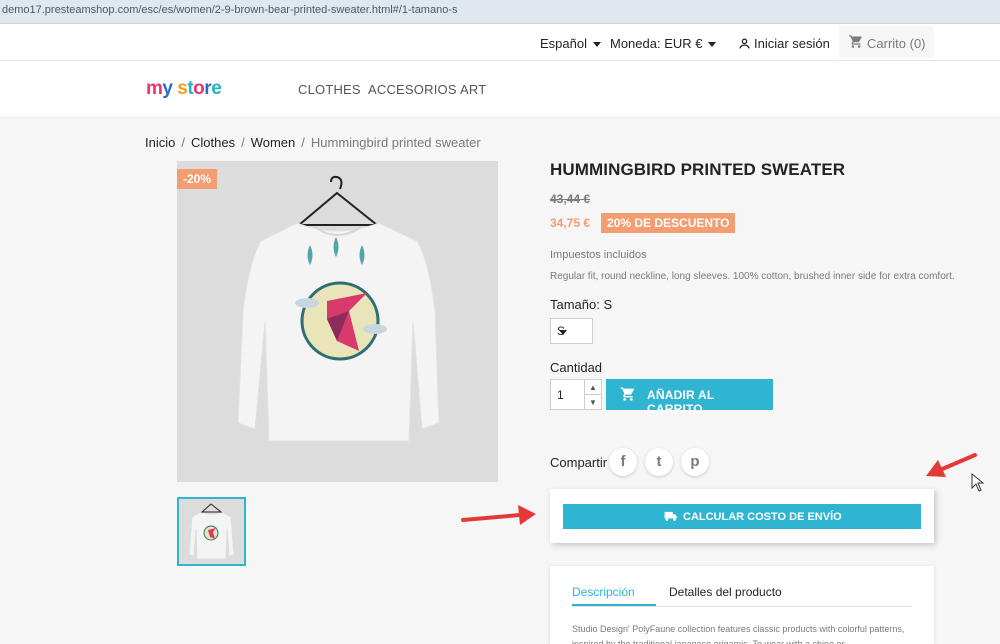 Image resolution: width=1000 pixels, height=644 pixels. What do you see at coordinates (668, 223) in the screenshot?
I see `discount-label: 20% DE DESCUENTO` at bounding box center [668, 223].